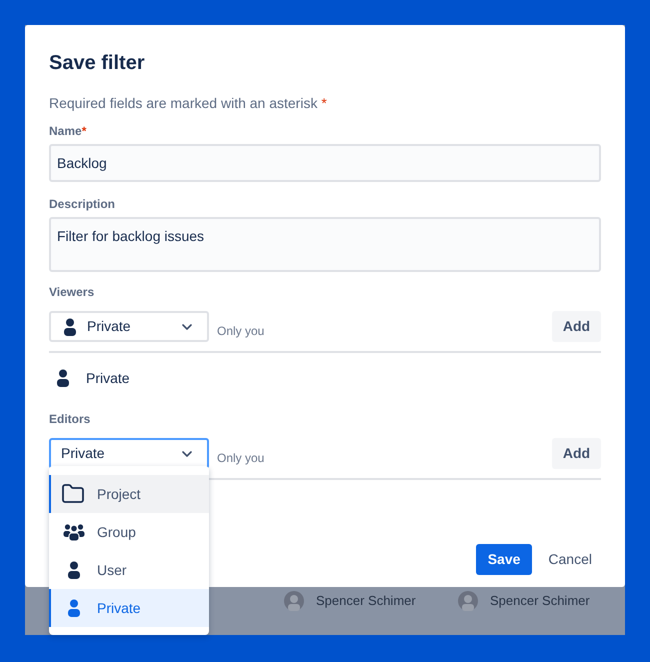 Image resolution: width=650 pixels, height=662 pixels. I want to click on cancel-button: Cancel, so click(570, 559).